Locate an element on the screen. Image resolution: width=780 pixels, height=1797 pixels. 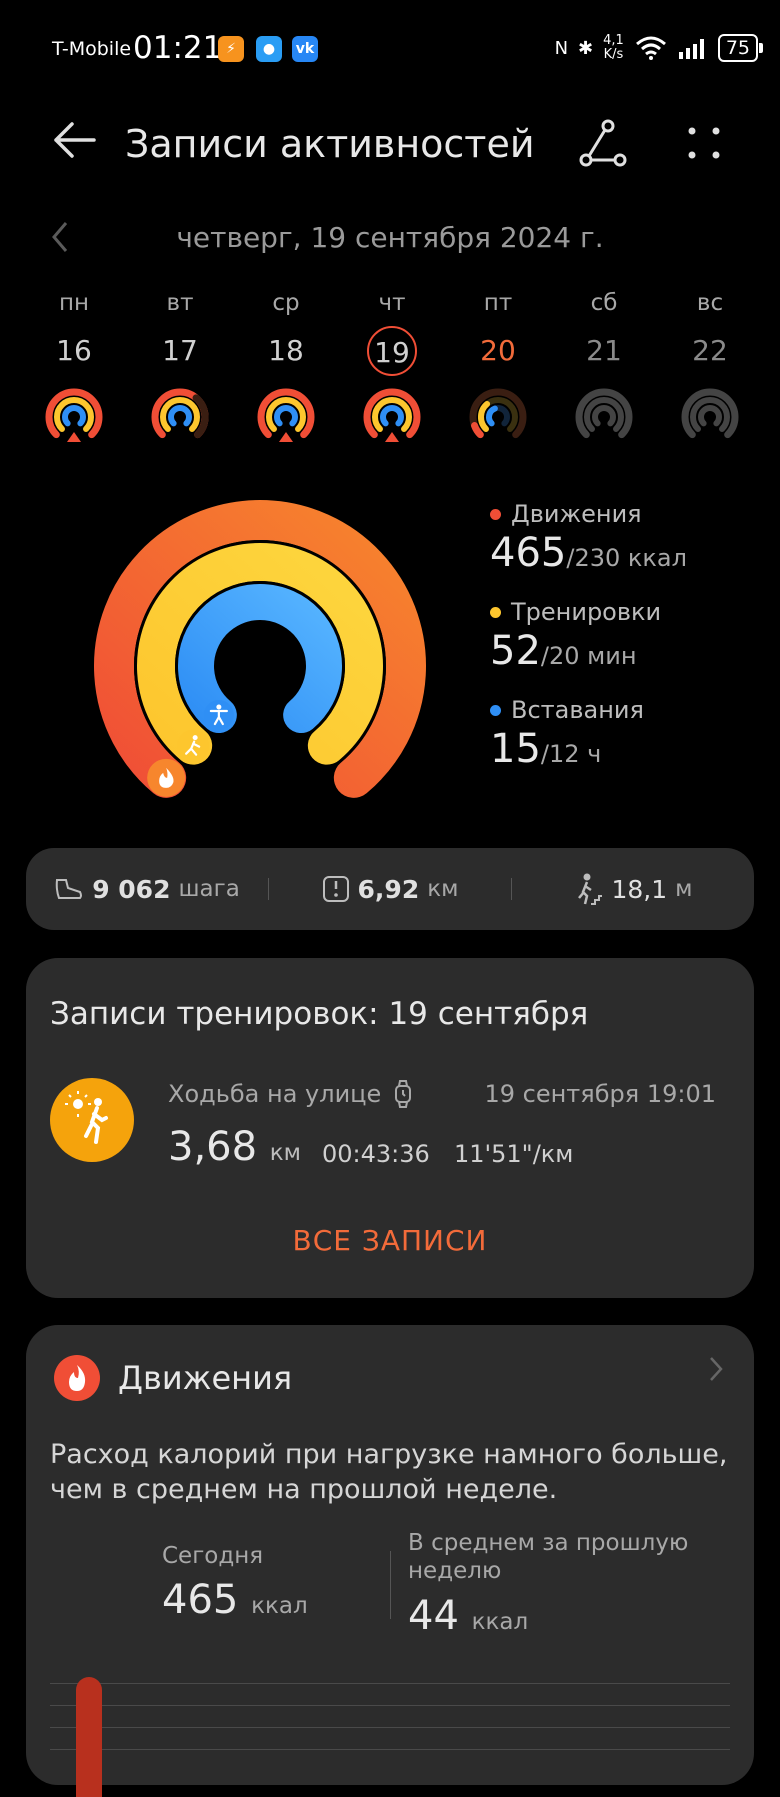
arrow-left-icon is located at coordinates (75, 140).